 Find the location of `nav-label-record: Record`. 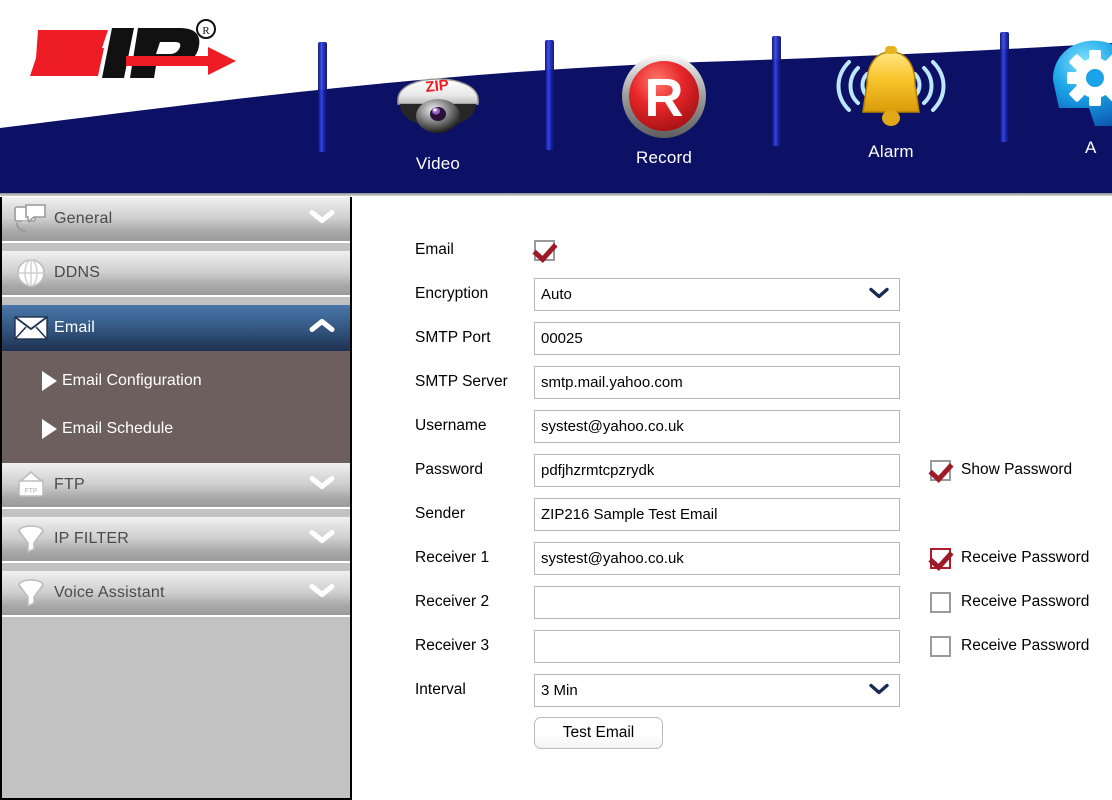

nav-label-record: Record is located at coordinates (663, 157).